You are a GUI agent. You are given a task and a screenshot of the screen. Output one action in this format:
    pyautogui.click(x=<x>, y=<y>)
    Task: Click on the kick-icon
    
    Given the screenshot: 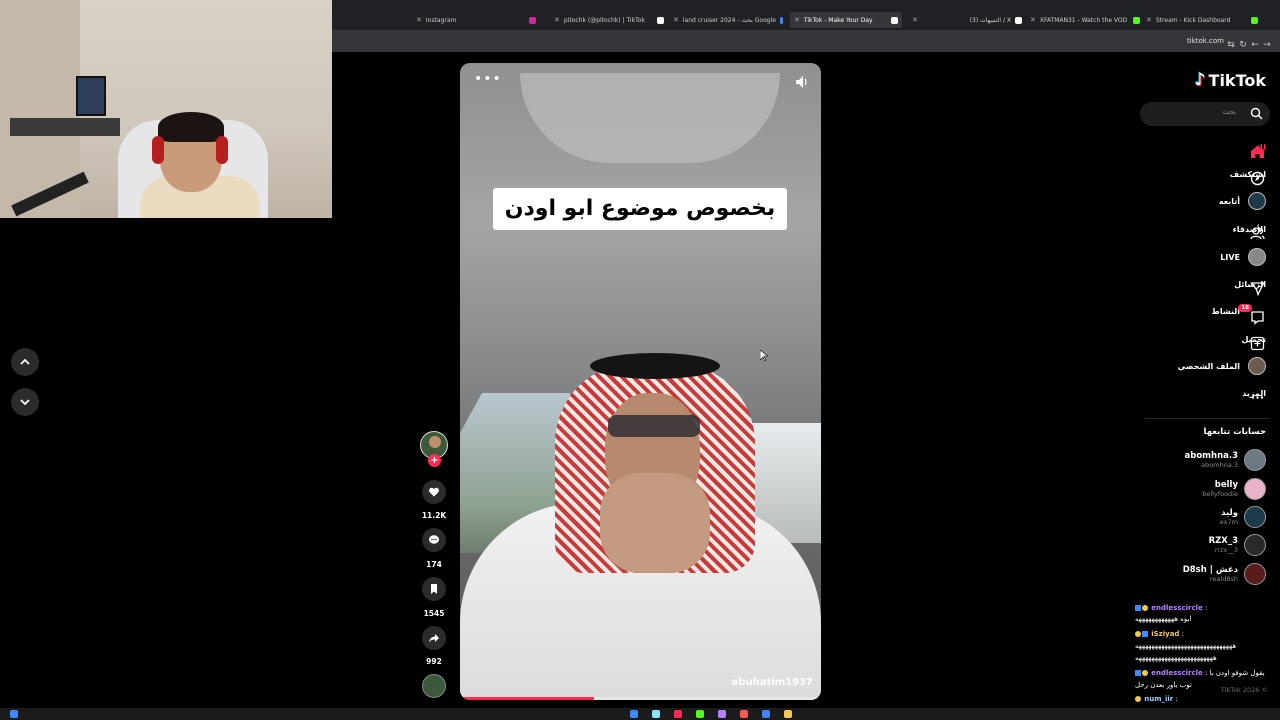 What is the action you would take?
    pyautogui.click(x=1136, y=20)
    